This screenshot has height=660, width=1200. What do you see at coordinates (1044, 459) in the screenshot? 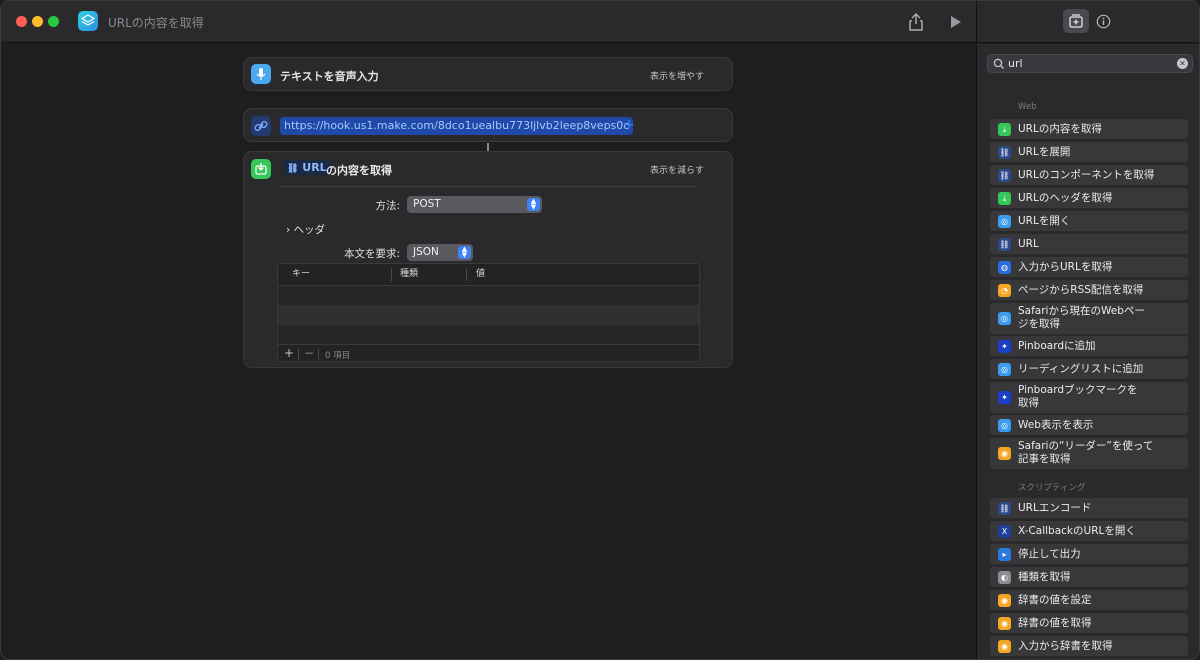
I see `action-label-continued: 記事を取得` at bounding box center [1044, 459].